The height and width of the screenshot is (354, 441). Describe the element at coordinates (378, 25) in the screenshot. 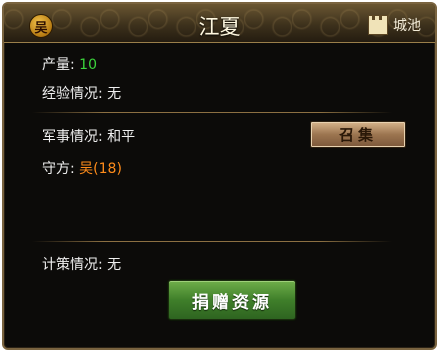

I see `castle-icon` at that location.